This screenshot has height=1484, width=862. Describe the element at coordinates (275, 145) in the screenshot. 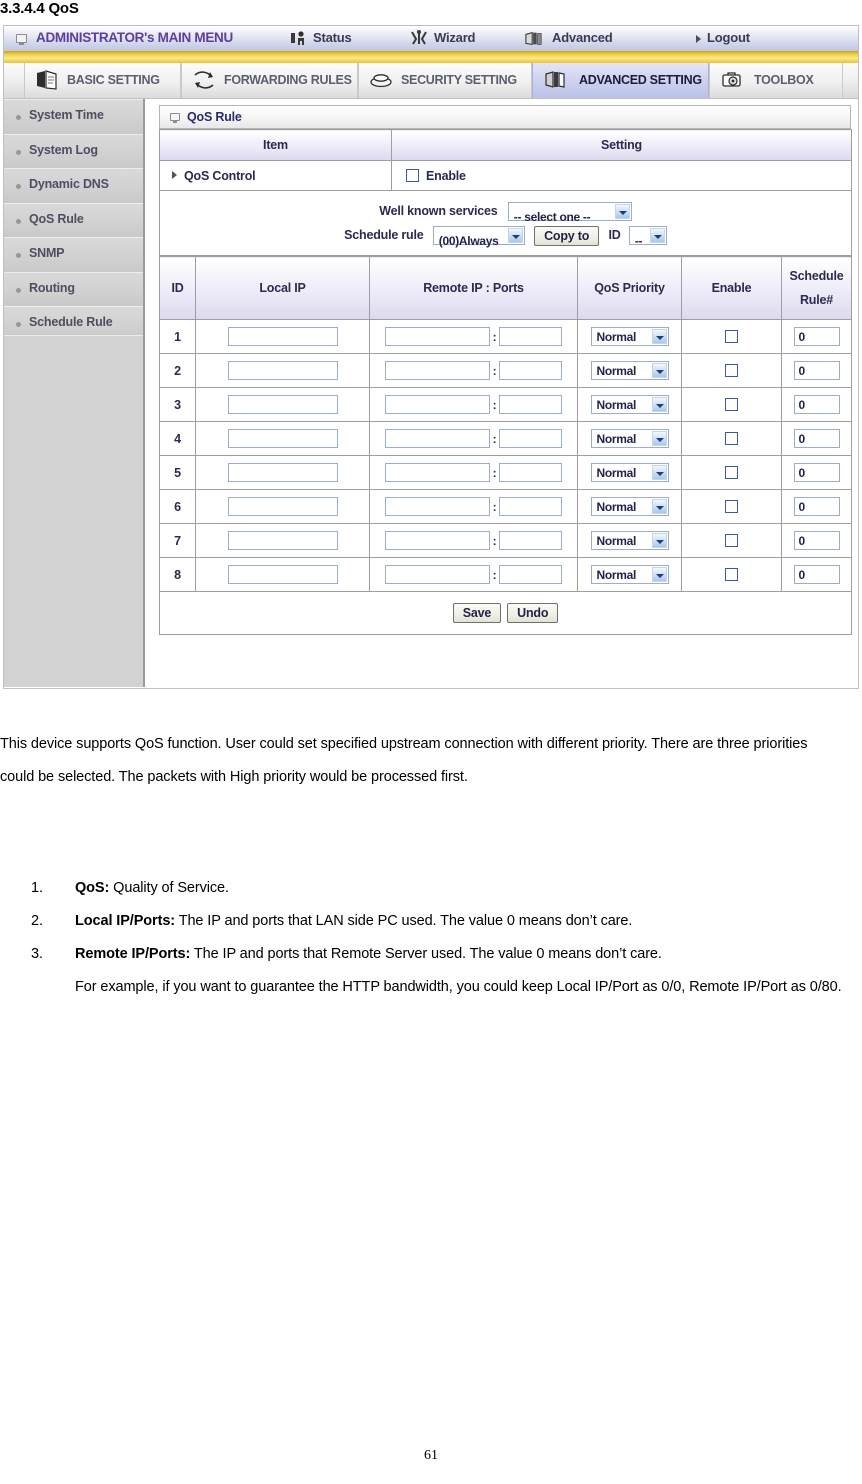

I see `header-item: Item` at that location.